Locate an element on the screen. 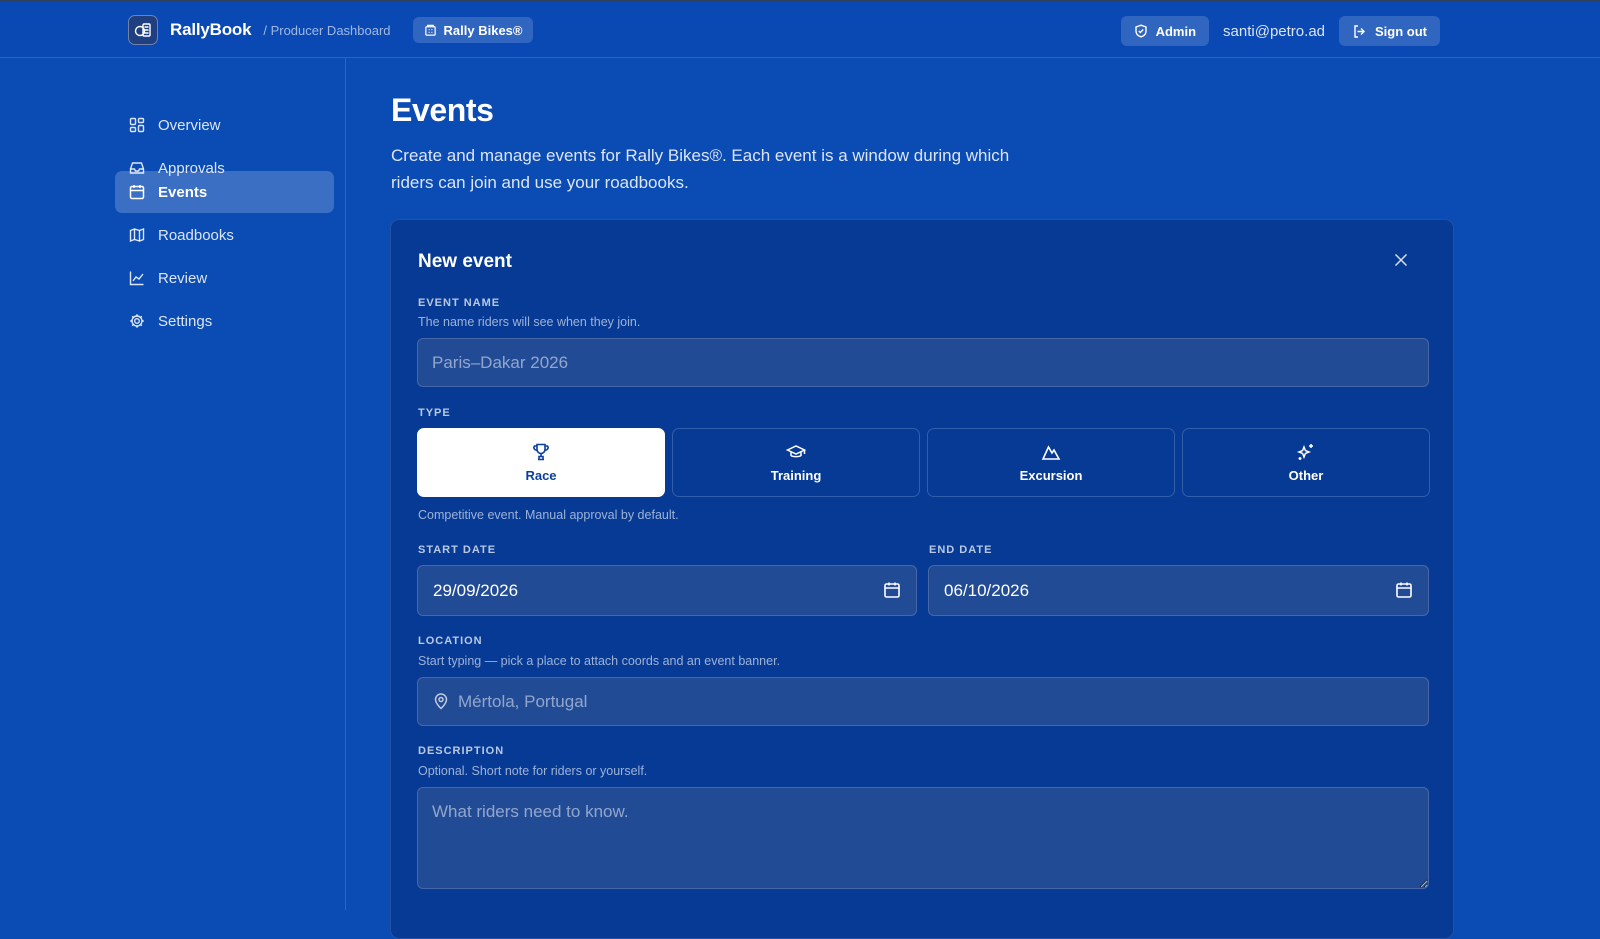 Image resolution: width=1600 pixels, height=939 pixels. end-date-picker: 06/10/2026 is located at coordinates (1178, 590).